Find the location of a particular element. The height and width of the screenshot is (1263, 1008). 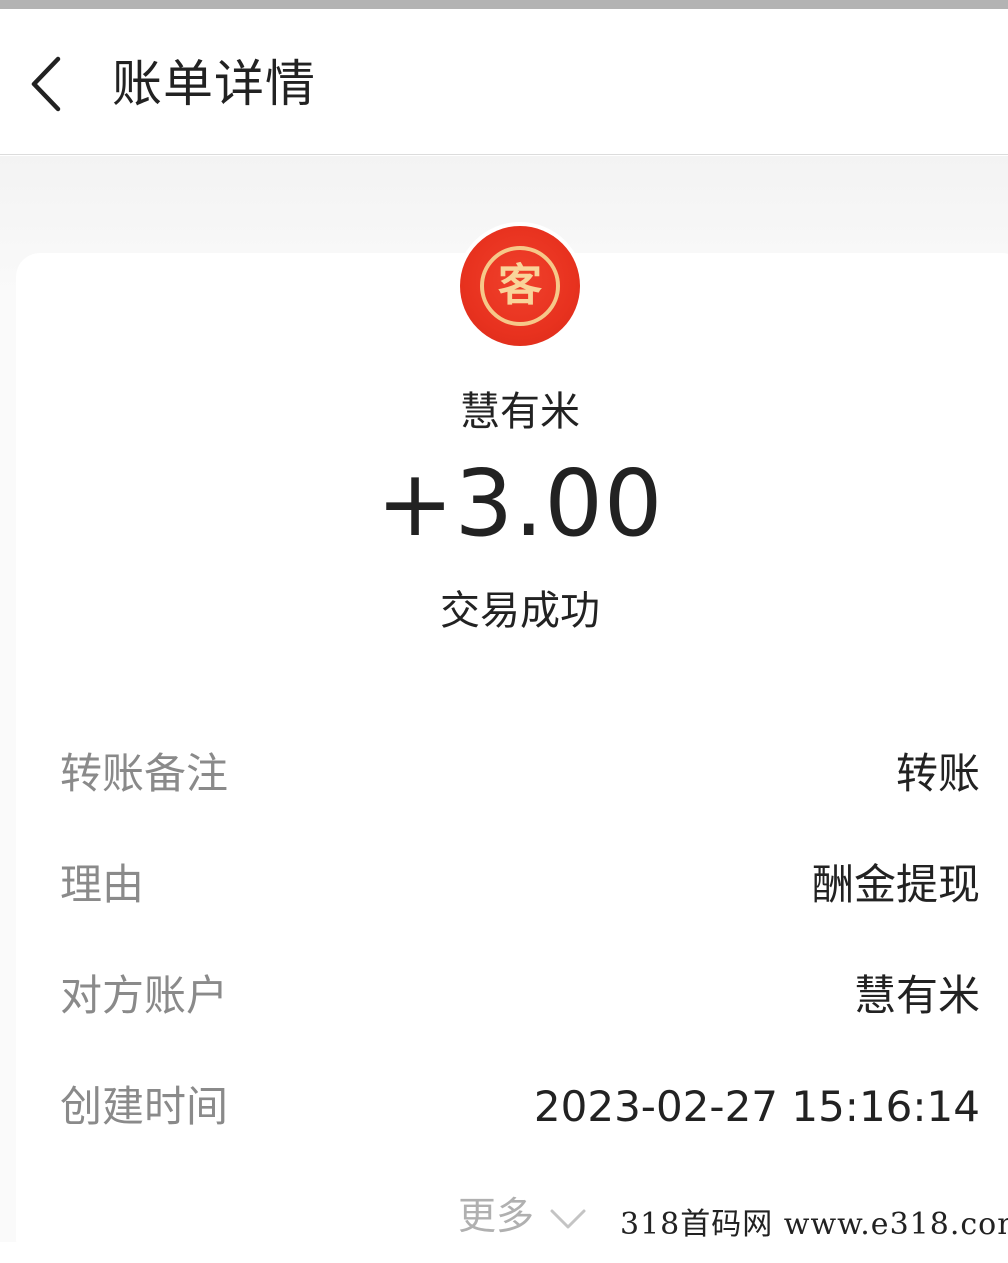

detail-label-created-time: 创建时间 is located at coordinates (144, 1106).